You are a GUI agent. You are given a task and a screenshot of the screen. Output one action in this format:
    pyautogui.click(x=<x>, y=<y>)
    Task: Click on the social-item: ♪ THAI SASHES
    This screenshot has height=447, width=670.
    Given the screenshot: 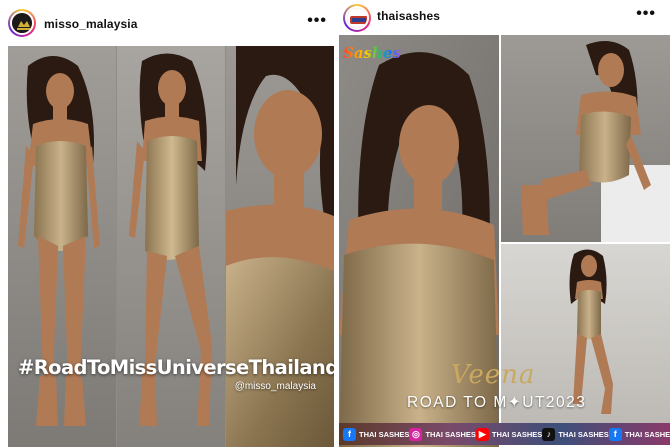 What is the action you would take?
    pyautogui.click(x=575, y=434)
    